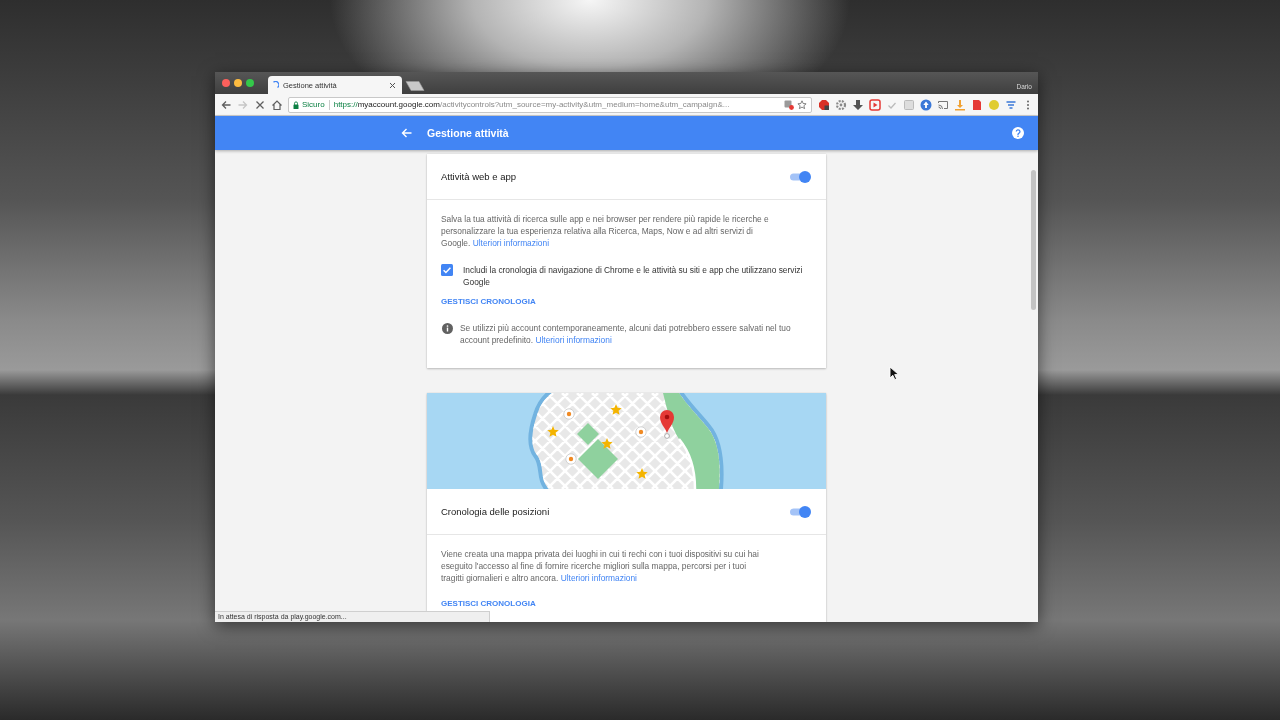 This screenshot has height=720, width=1280. I want to click on filter-lines-icon, so click(1011, 104).